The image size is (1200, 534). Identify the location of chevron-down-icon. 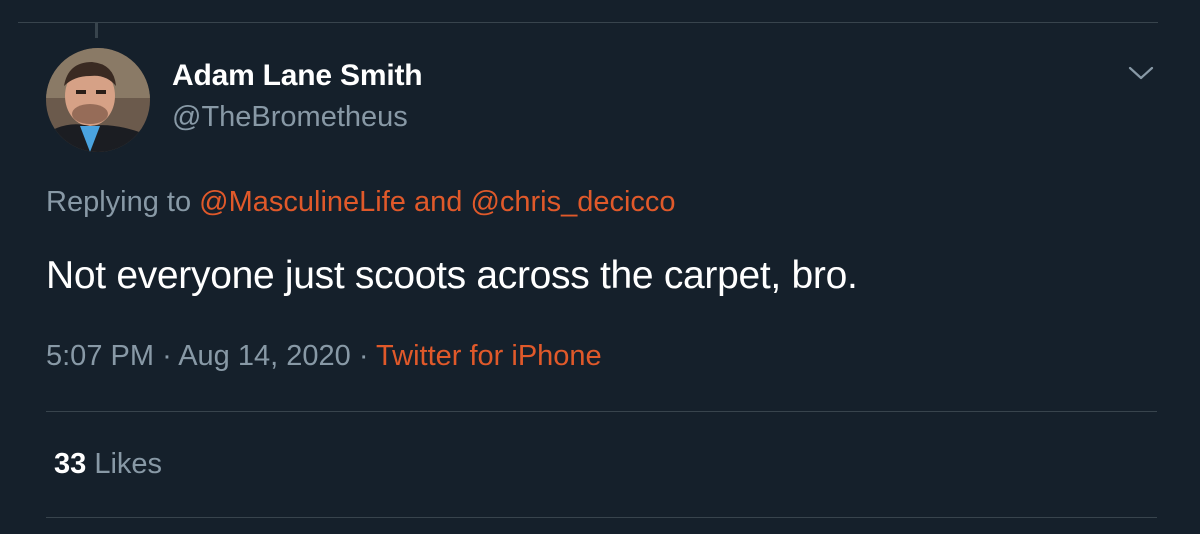
(1141, 73).